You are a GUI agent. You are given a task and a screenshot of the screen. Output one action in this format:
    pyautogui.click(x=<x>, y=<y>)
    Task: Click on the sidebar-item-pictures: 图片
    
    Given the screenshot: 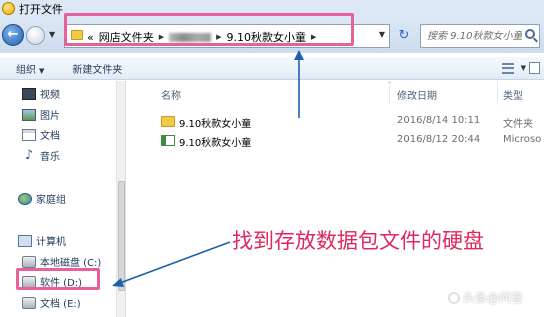 What is the action you would take?
    pyautogui.click(x=41, y=114)
    